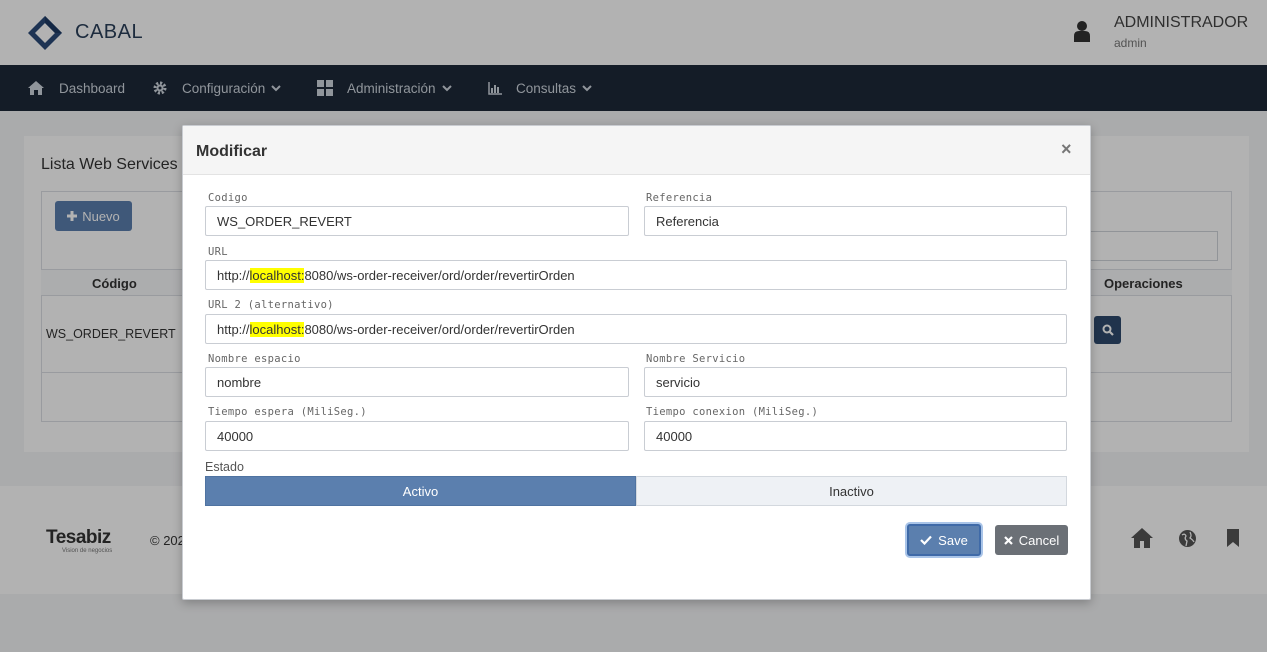  I want to click on url-label: URL, so click(218, 252).